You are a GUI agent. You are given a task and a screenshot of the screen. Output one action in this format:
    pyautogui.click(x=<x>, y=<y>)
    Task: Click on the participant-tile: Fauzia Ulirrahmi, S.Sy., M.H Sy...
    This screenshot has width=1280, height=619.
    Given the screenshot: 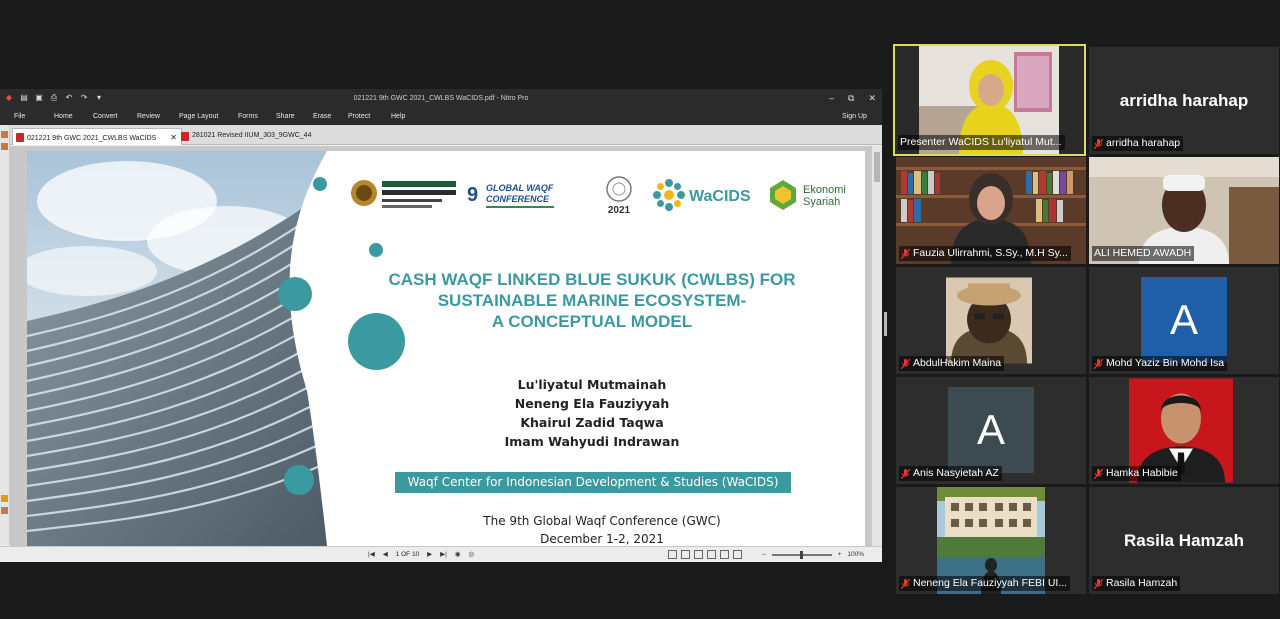 What is the action you would take?
    pyautogui.click(x=991, y=210)
    